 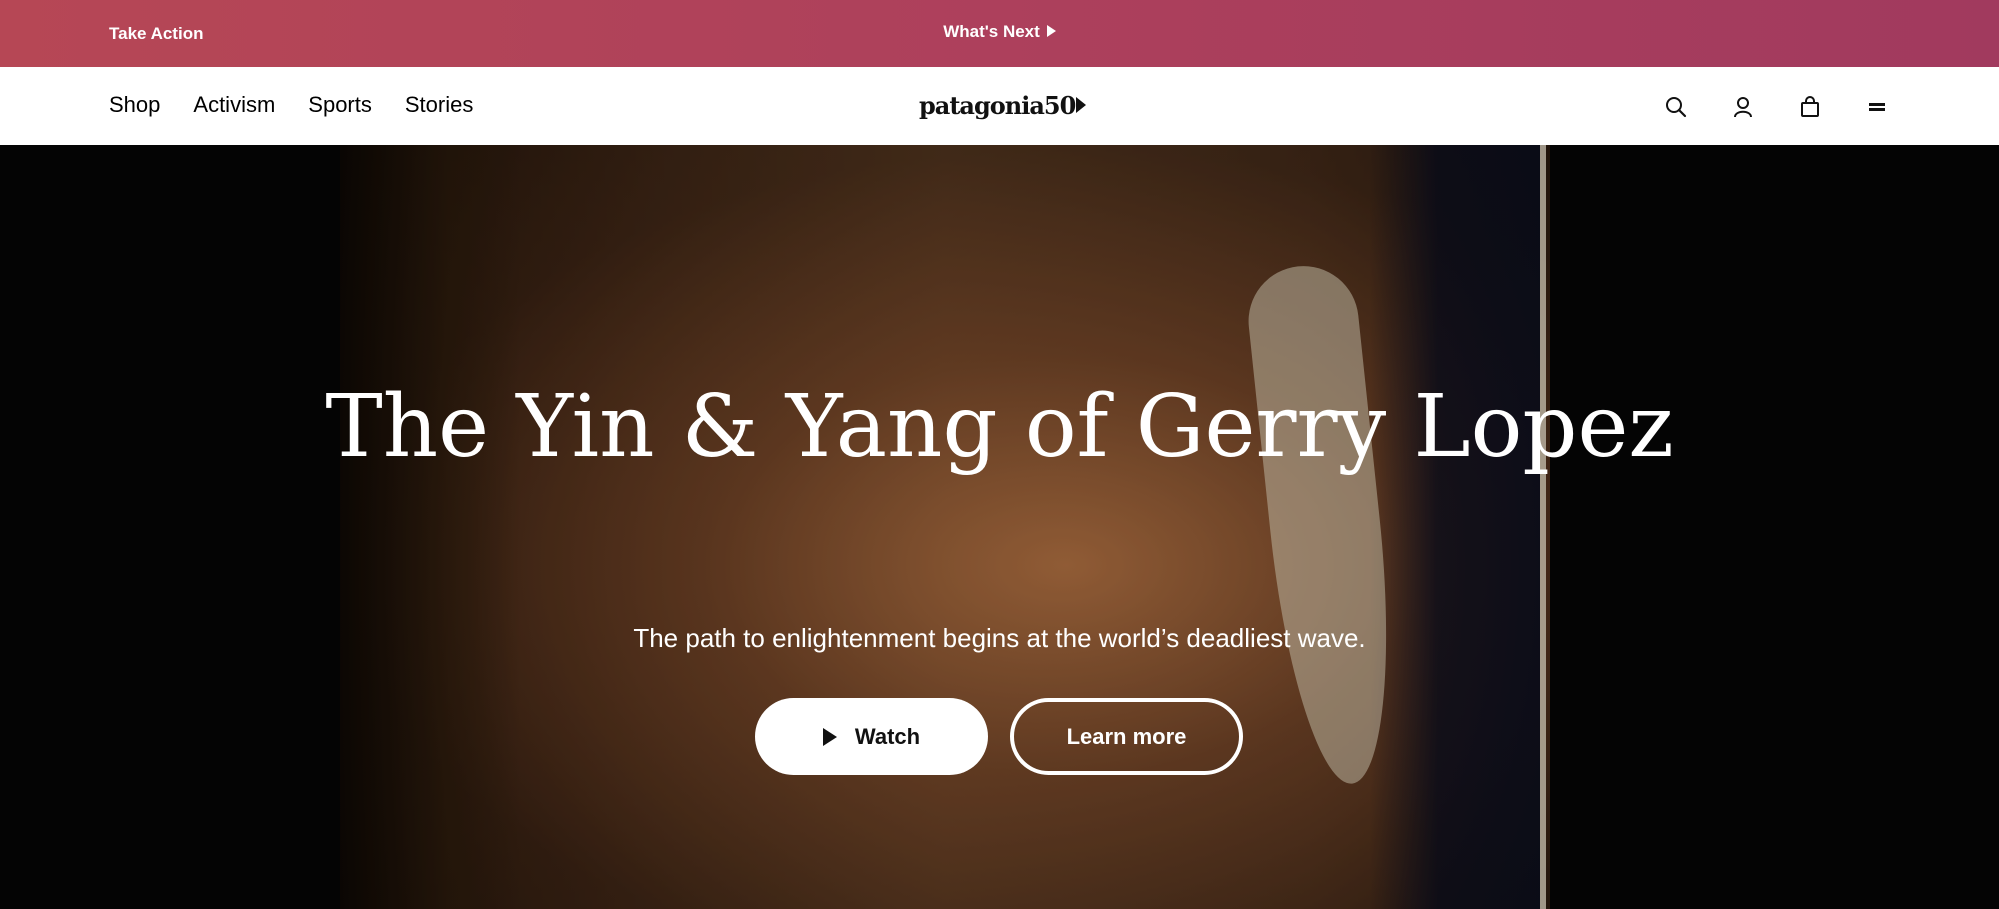 I want to click on whats-next-banner: What's Next, so click(x=999, y=32).